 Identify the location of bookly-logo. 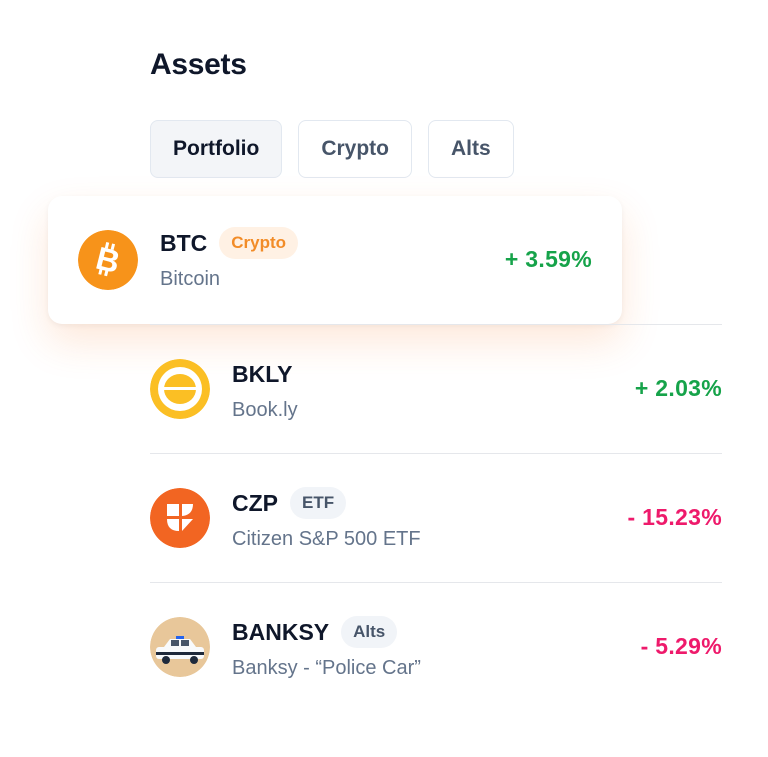
(180, 389).